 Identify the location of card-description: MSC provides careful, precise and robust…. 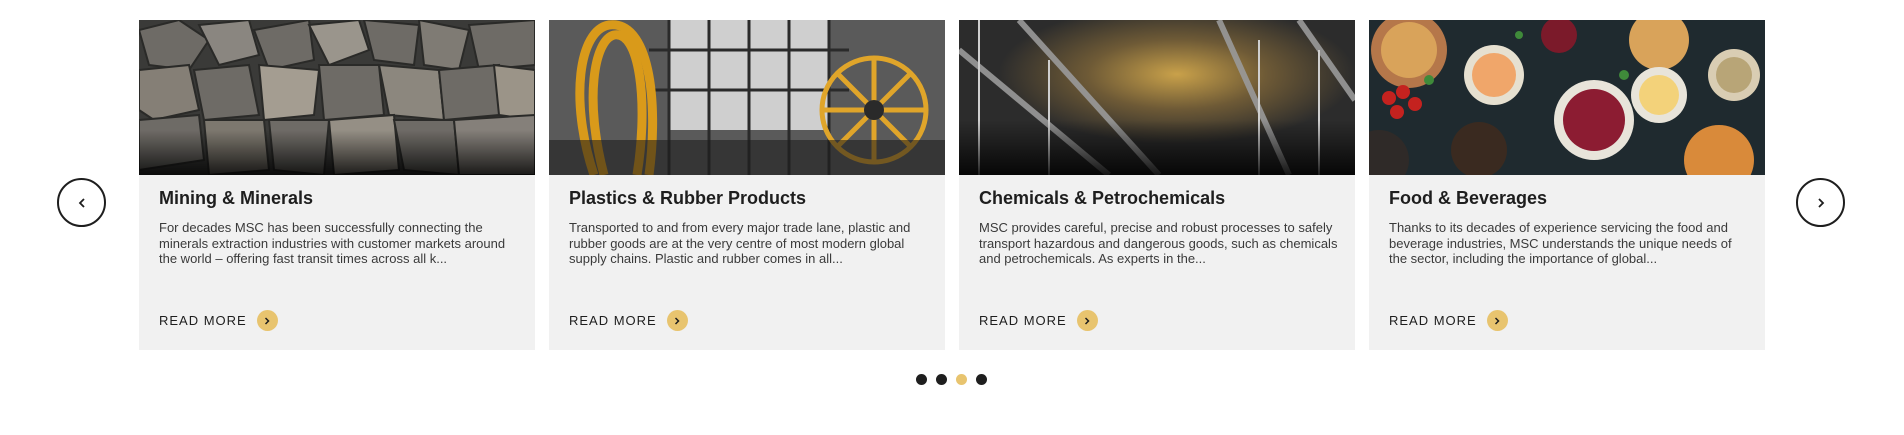
(1158, 243).